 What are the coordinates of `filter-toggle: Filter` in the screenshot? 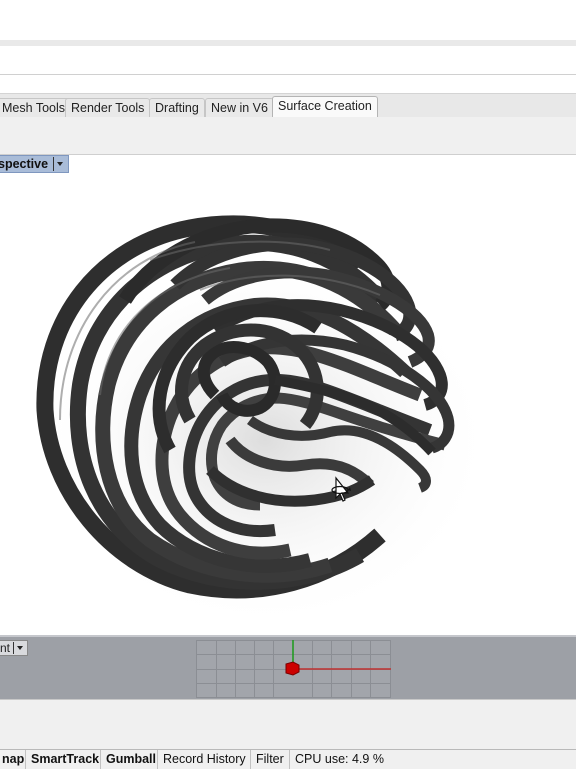 It's located at (270, 759).